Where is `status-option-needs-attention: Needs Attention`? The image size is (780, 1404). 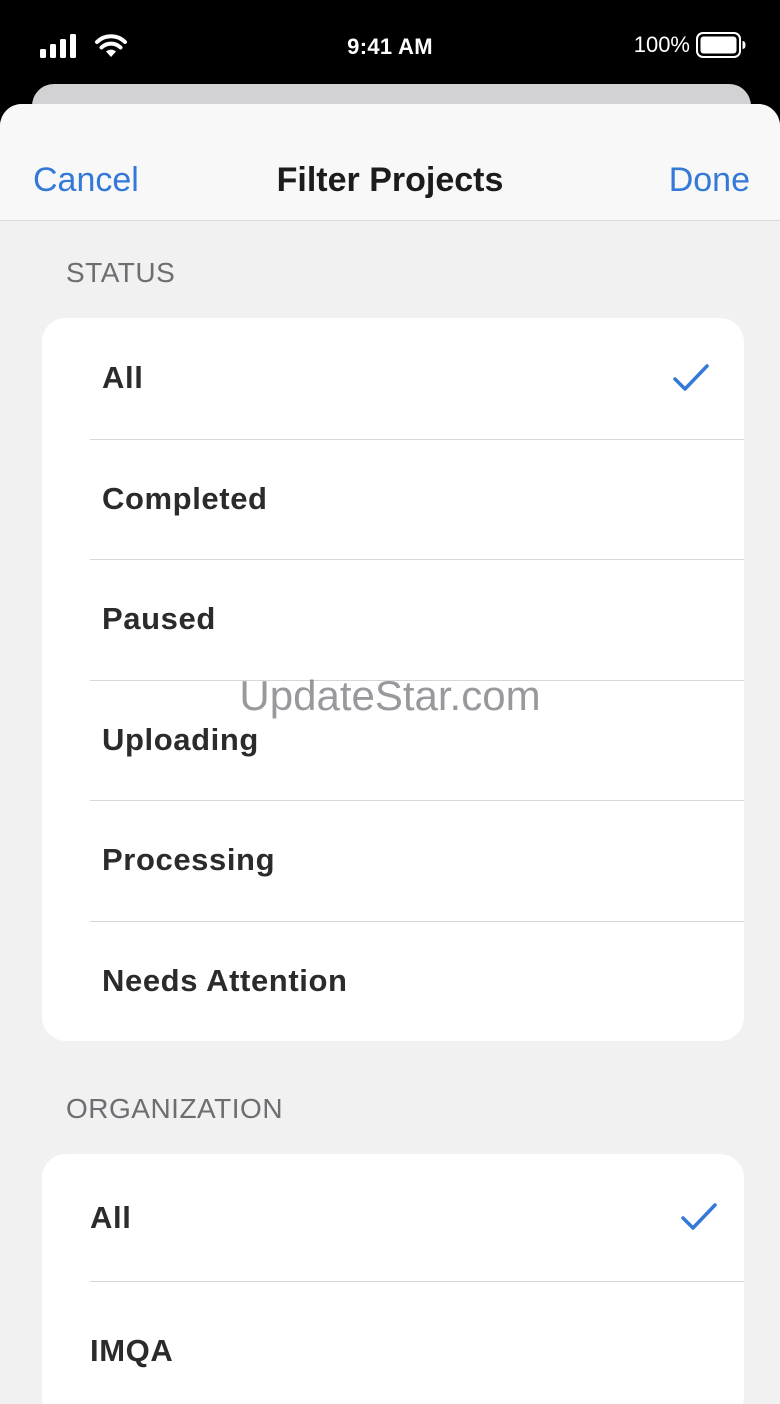
status-option-needs-attention: Needs Attention is located at coordinates (393, 981).